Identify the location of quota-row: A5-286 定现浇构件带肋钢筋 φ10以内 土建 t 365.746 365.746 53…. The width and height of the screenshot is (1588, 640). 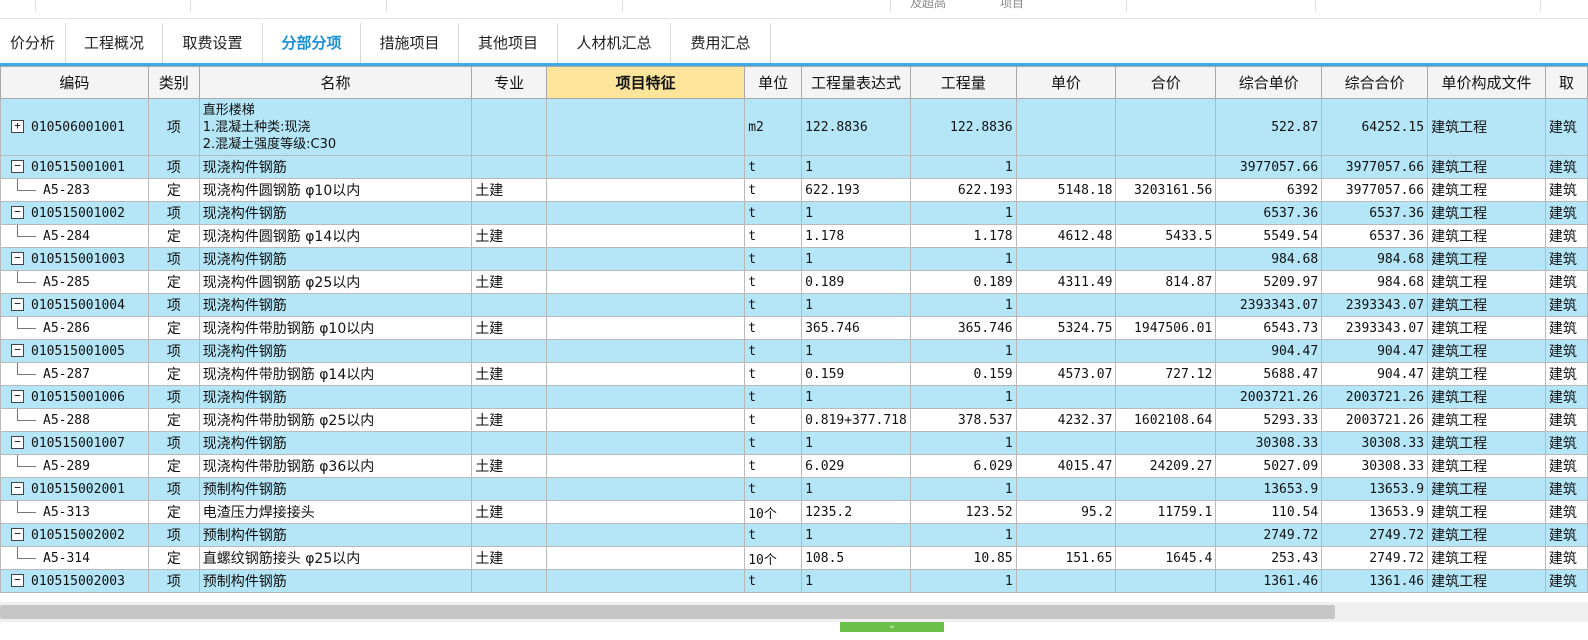
(794, 328).